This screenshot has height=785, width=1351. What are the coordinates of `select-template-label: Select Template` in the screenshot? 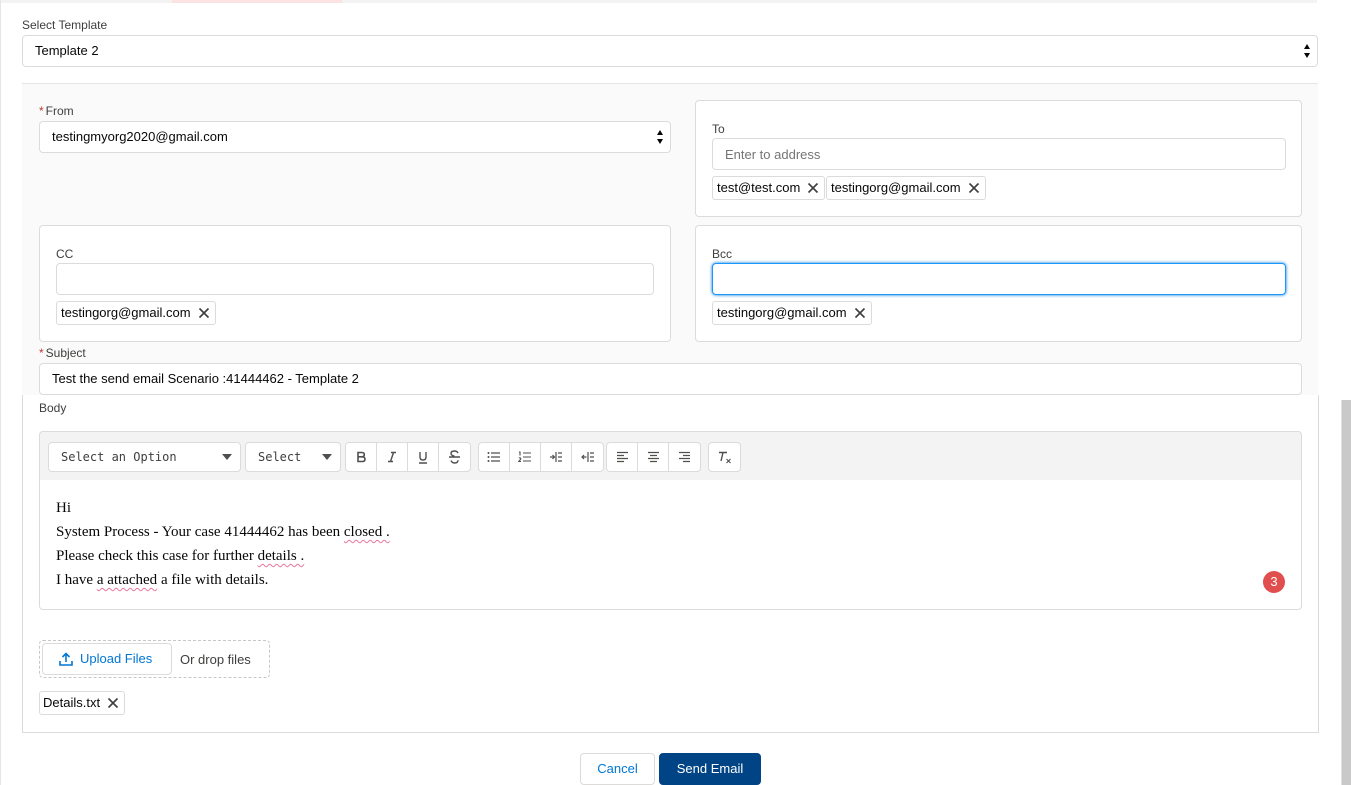 It's located at (65, 25).